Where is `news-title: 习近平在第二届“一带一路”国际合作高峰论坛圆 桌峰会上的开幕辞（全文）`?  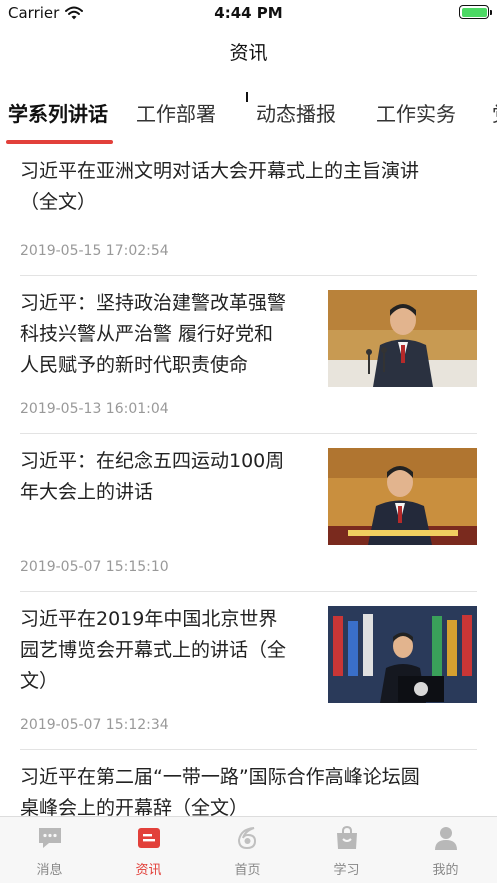 news-title: 习近平在第二届“一带一路”国际合作高峰论坛圆 桌峰会上的开幕辞（全文） is located at coordinates (248, 783).